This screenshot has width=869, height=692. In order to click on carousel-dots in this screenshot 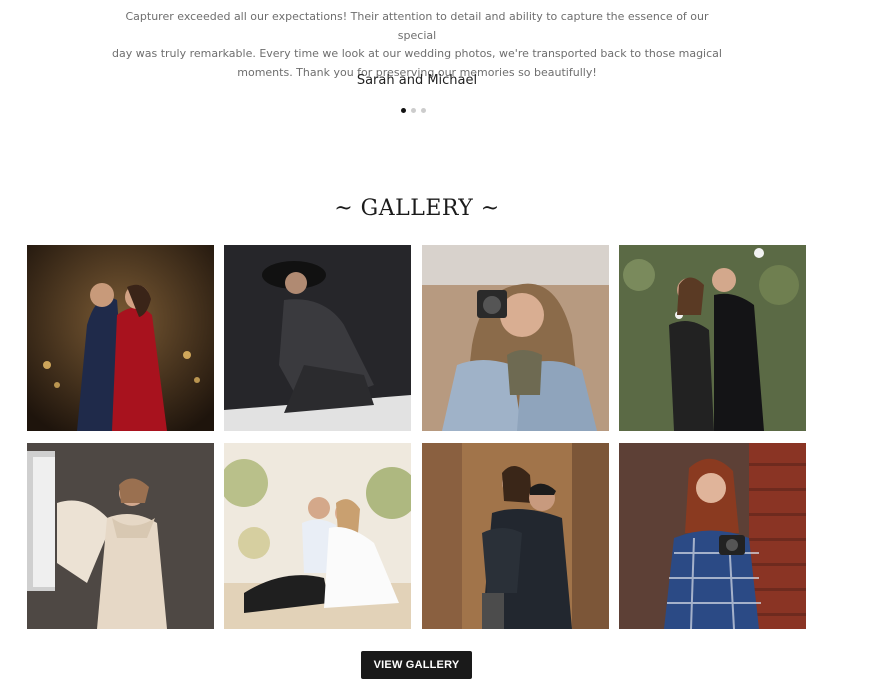, I will do `click(413, 111)`.